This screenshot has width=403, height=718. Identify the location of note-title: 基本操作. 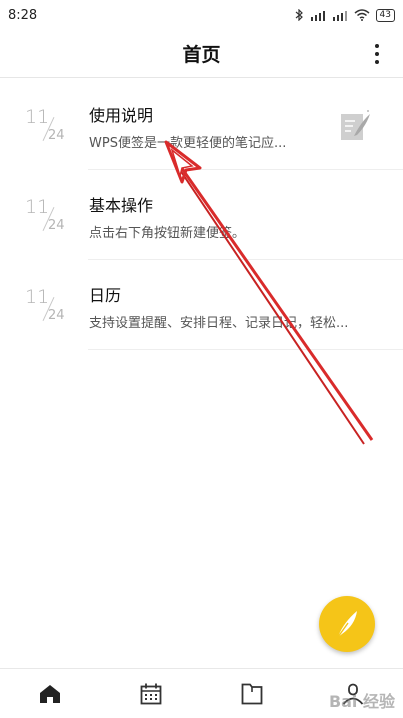
(121, 205).